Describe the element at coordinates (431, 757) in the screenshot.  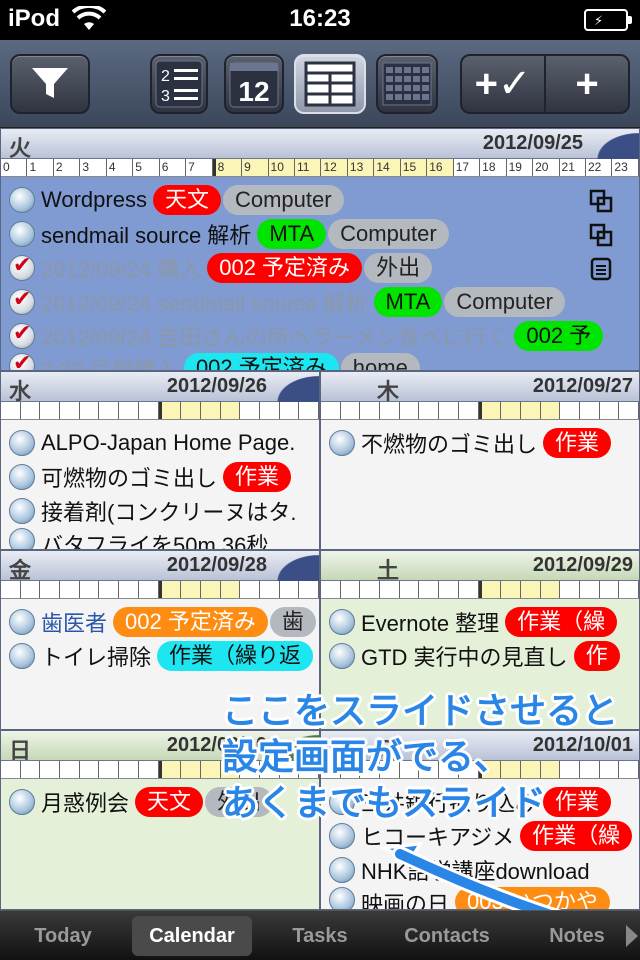
I see `annotation-callout: ここをスライドさせると 設定画面がでる、 あくまでもスライド` at that location.